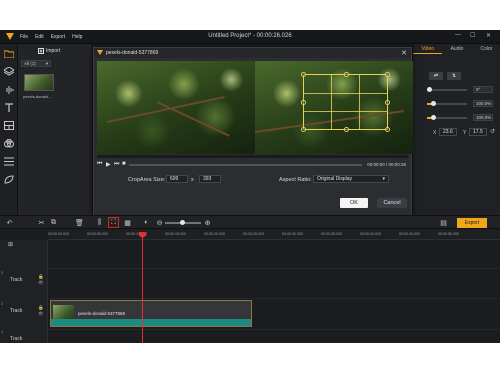 The height and width of the screenshot is (375, 500). What do you see at coordinates (100, 52) in the screenshot?
I see `app-logo-icon` at bounding box center [100, 52].